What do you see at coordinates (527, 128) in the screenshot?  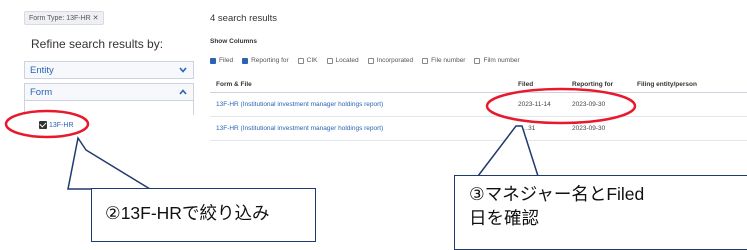 I see `filed-date: 2…31` at bounding box center [527, 128].